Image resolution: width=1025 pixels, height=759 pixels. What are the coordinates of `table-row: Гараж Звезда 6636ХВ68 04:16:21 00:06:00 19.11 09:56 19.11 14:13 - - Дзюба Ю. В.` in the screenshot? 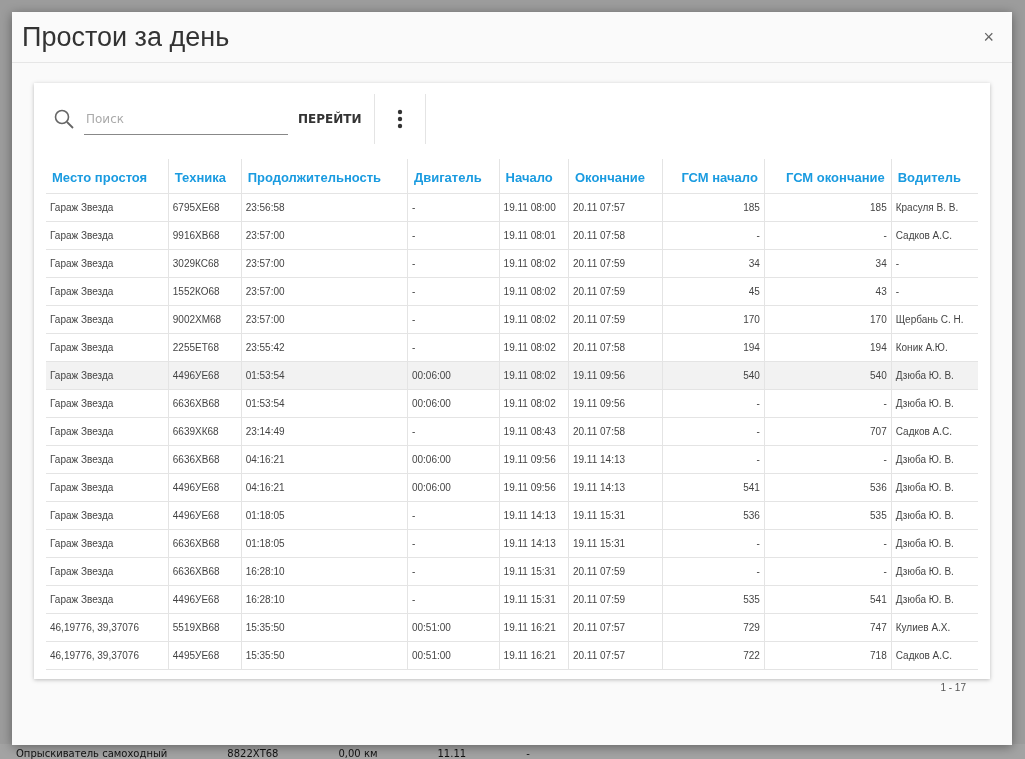 It's located at (512, 459).